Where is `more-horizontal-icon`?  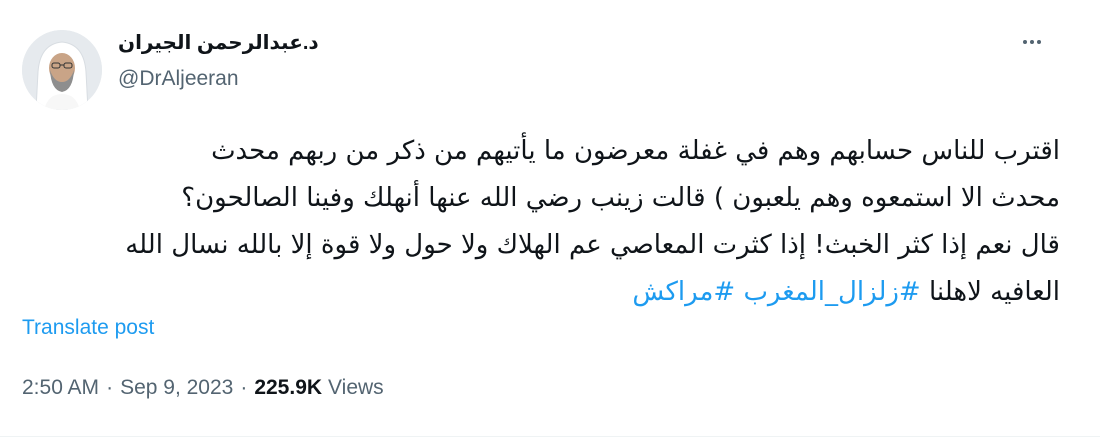 more-horizontal-icon is located at coordinates (1032, 42).